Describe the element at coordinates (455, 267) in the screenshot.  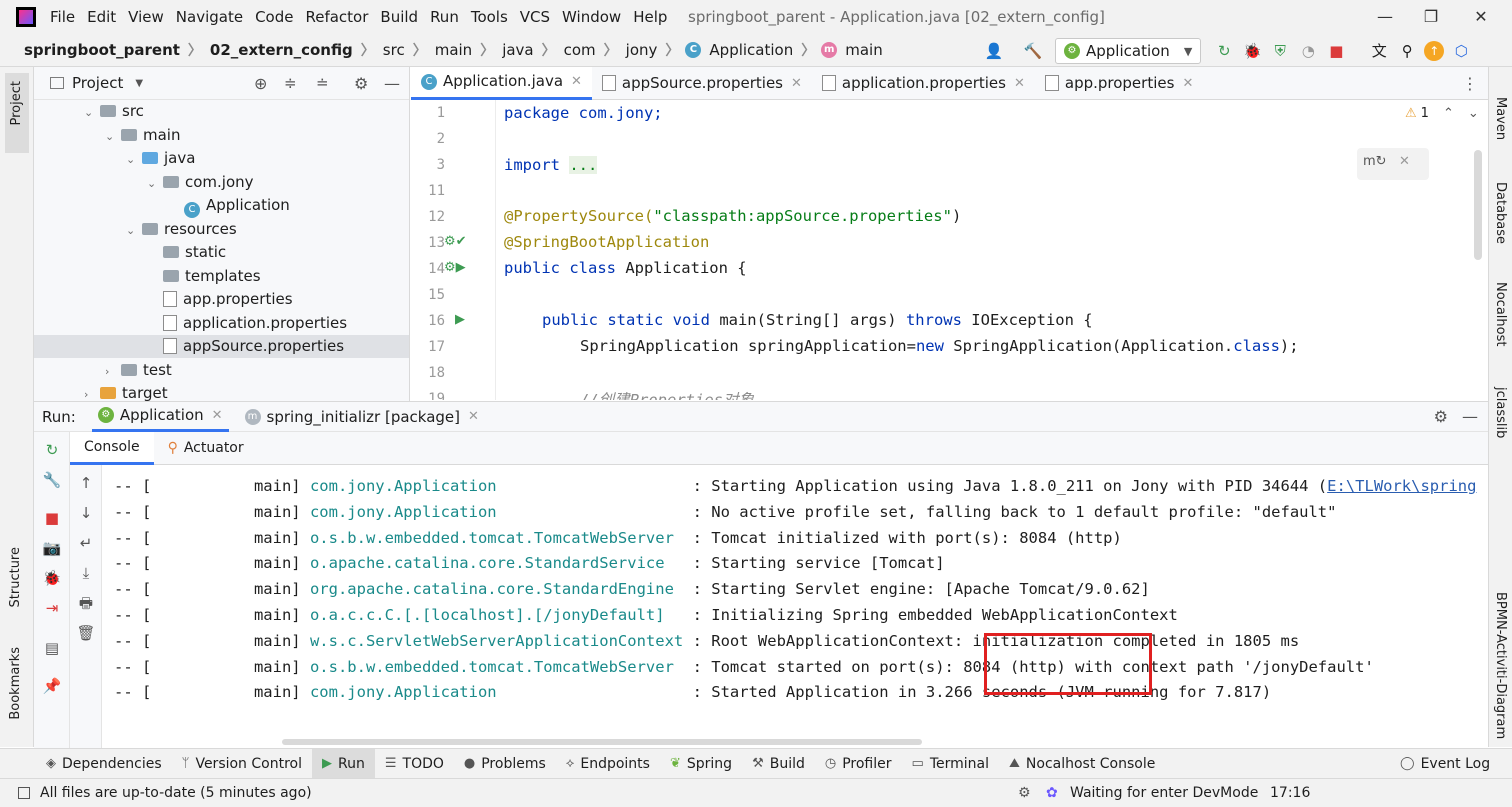
I see `gutter-spring-icon: ⚙▶` at that location.